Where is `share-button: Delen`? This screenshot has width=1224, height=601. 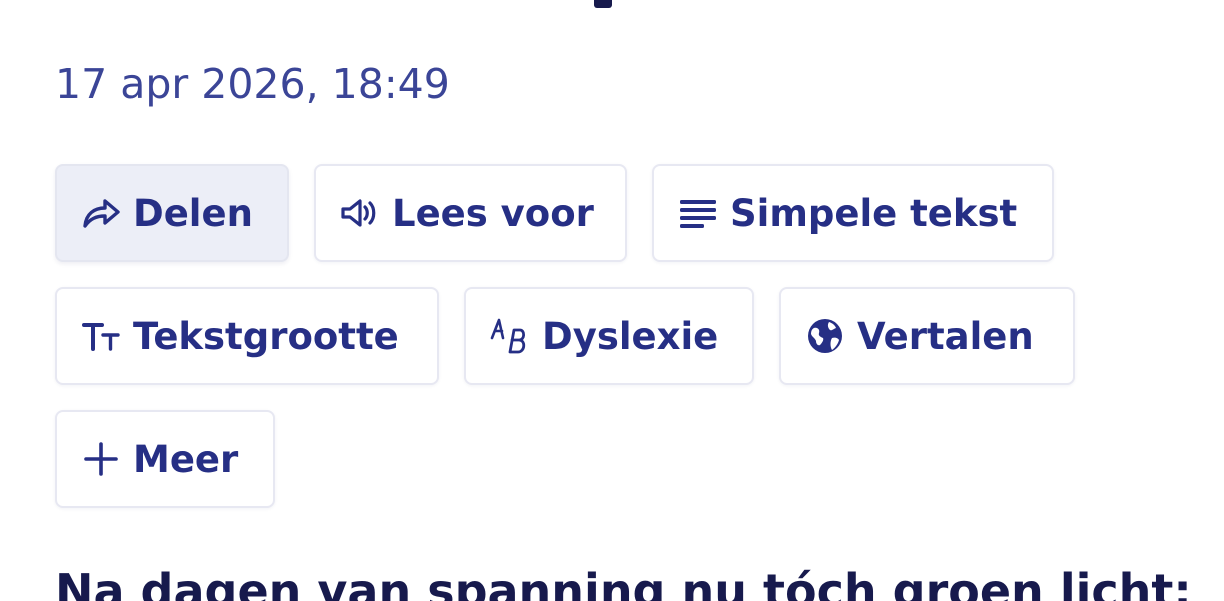 share-button: Delen is located at coordinates (172, 213).